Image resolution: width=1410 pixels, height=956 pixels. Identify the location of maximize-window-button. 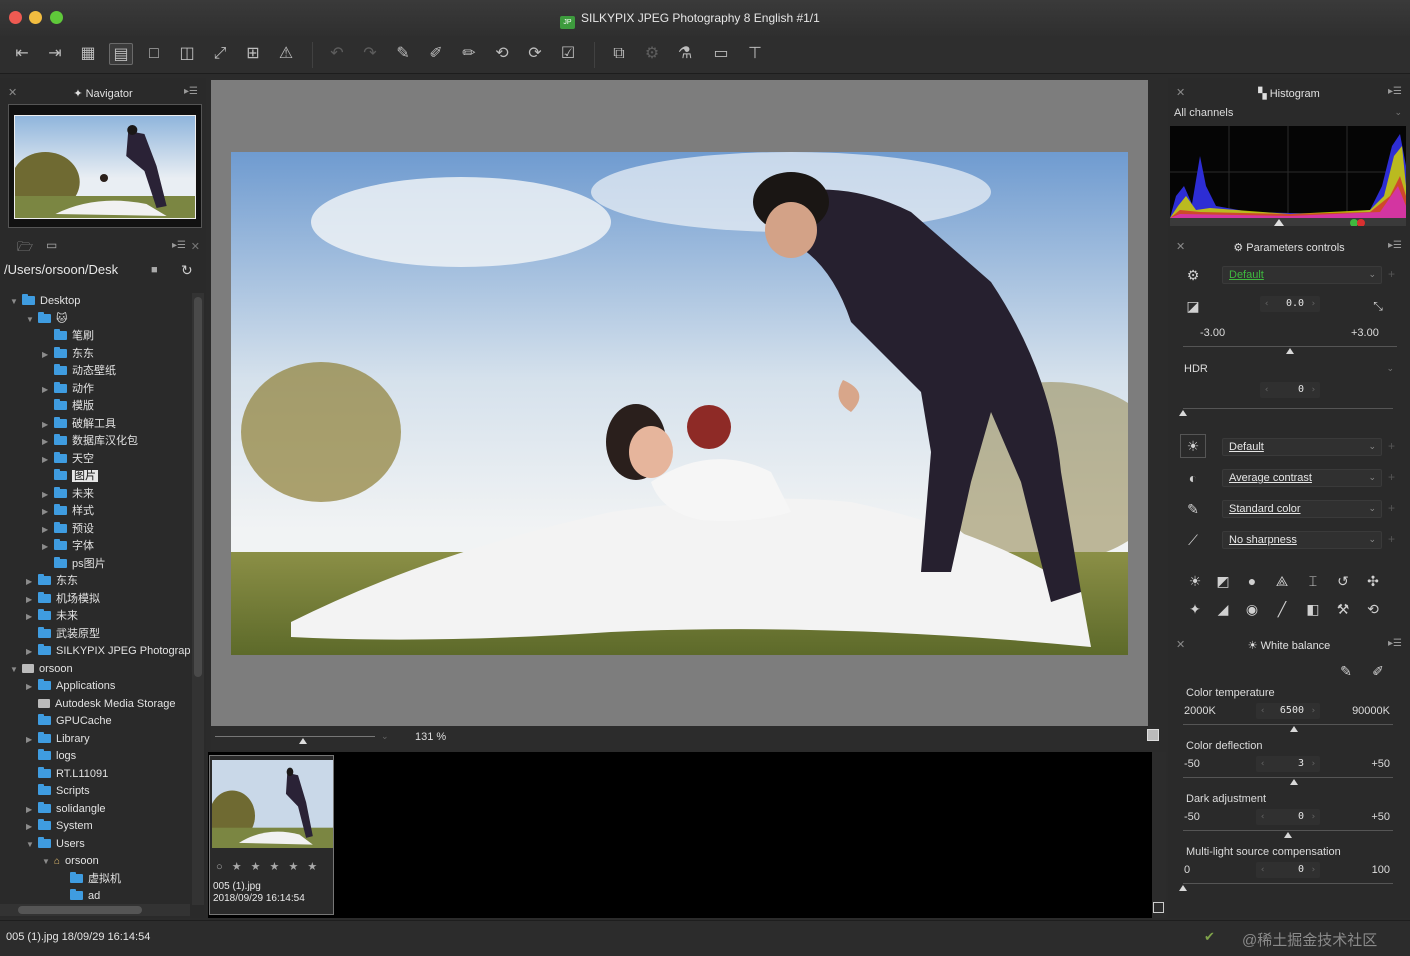
(56, 17).